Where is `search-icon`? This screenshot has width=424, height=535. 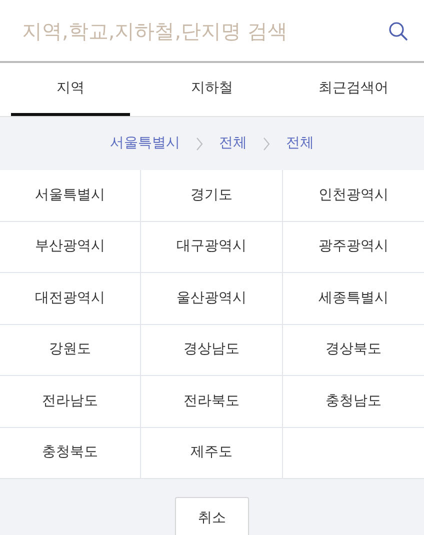 search-icon is located at coordinates (398, 30).